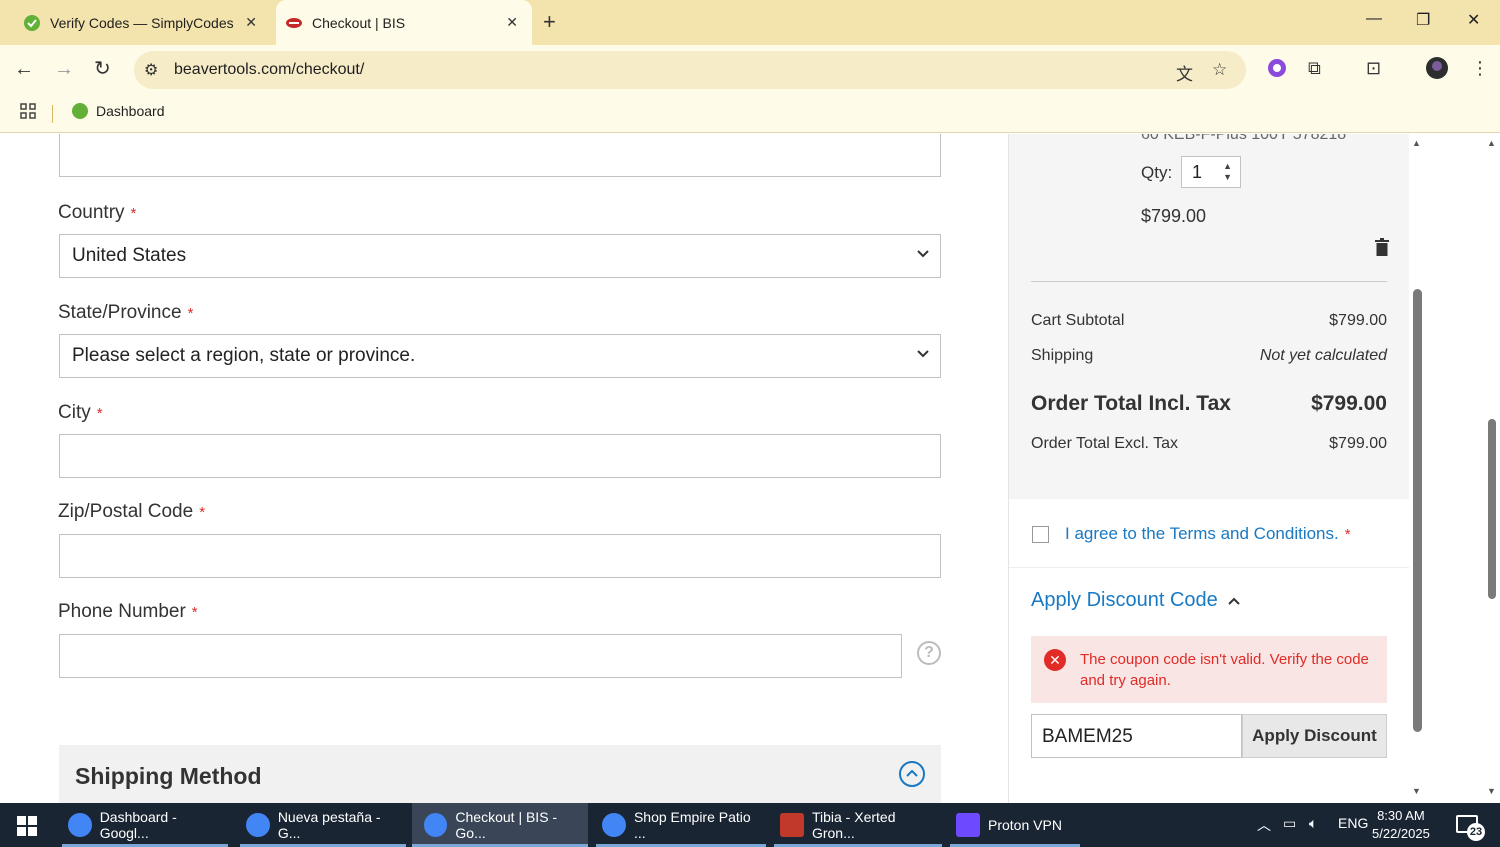 Image resolution: width=1500 pixels, height=847 pixels. I want to click on country-value: United States, so click(129, 255).